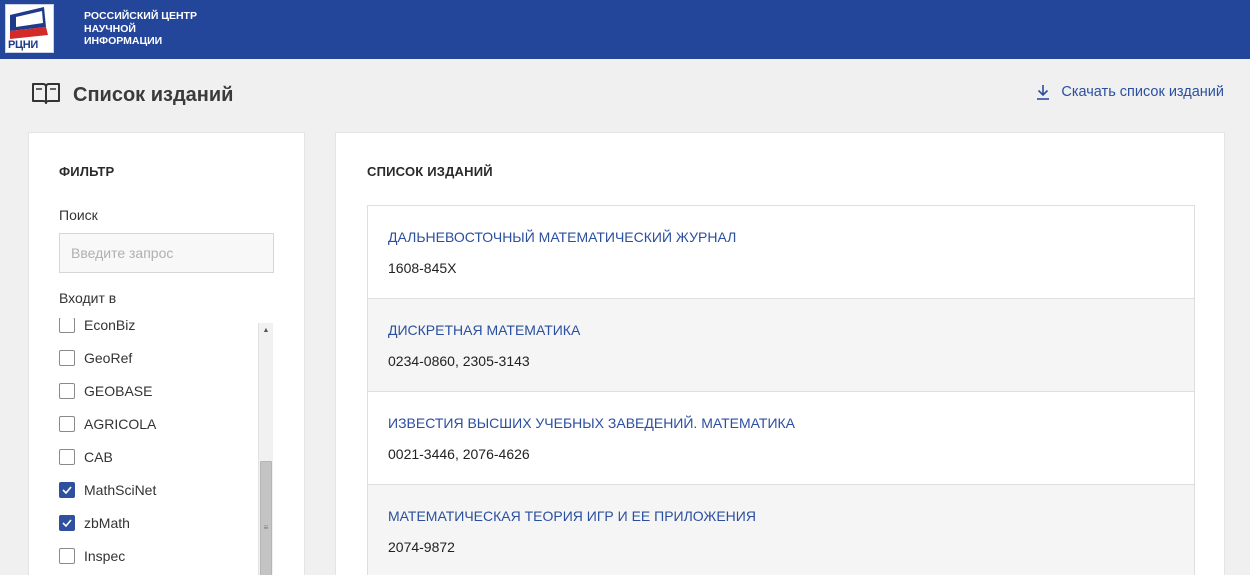 The height and width of the screenshot is (575, 1250). What do you see at coordinates (459, 361) in the screenshot?
I see `journal-issn: 0234-0860, 2305-3143` at bounding box center [459, 361].